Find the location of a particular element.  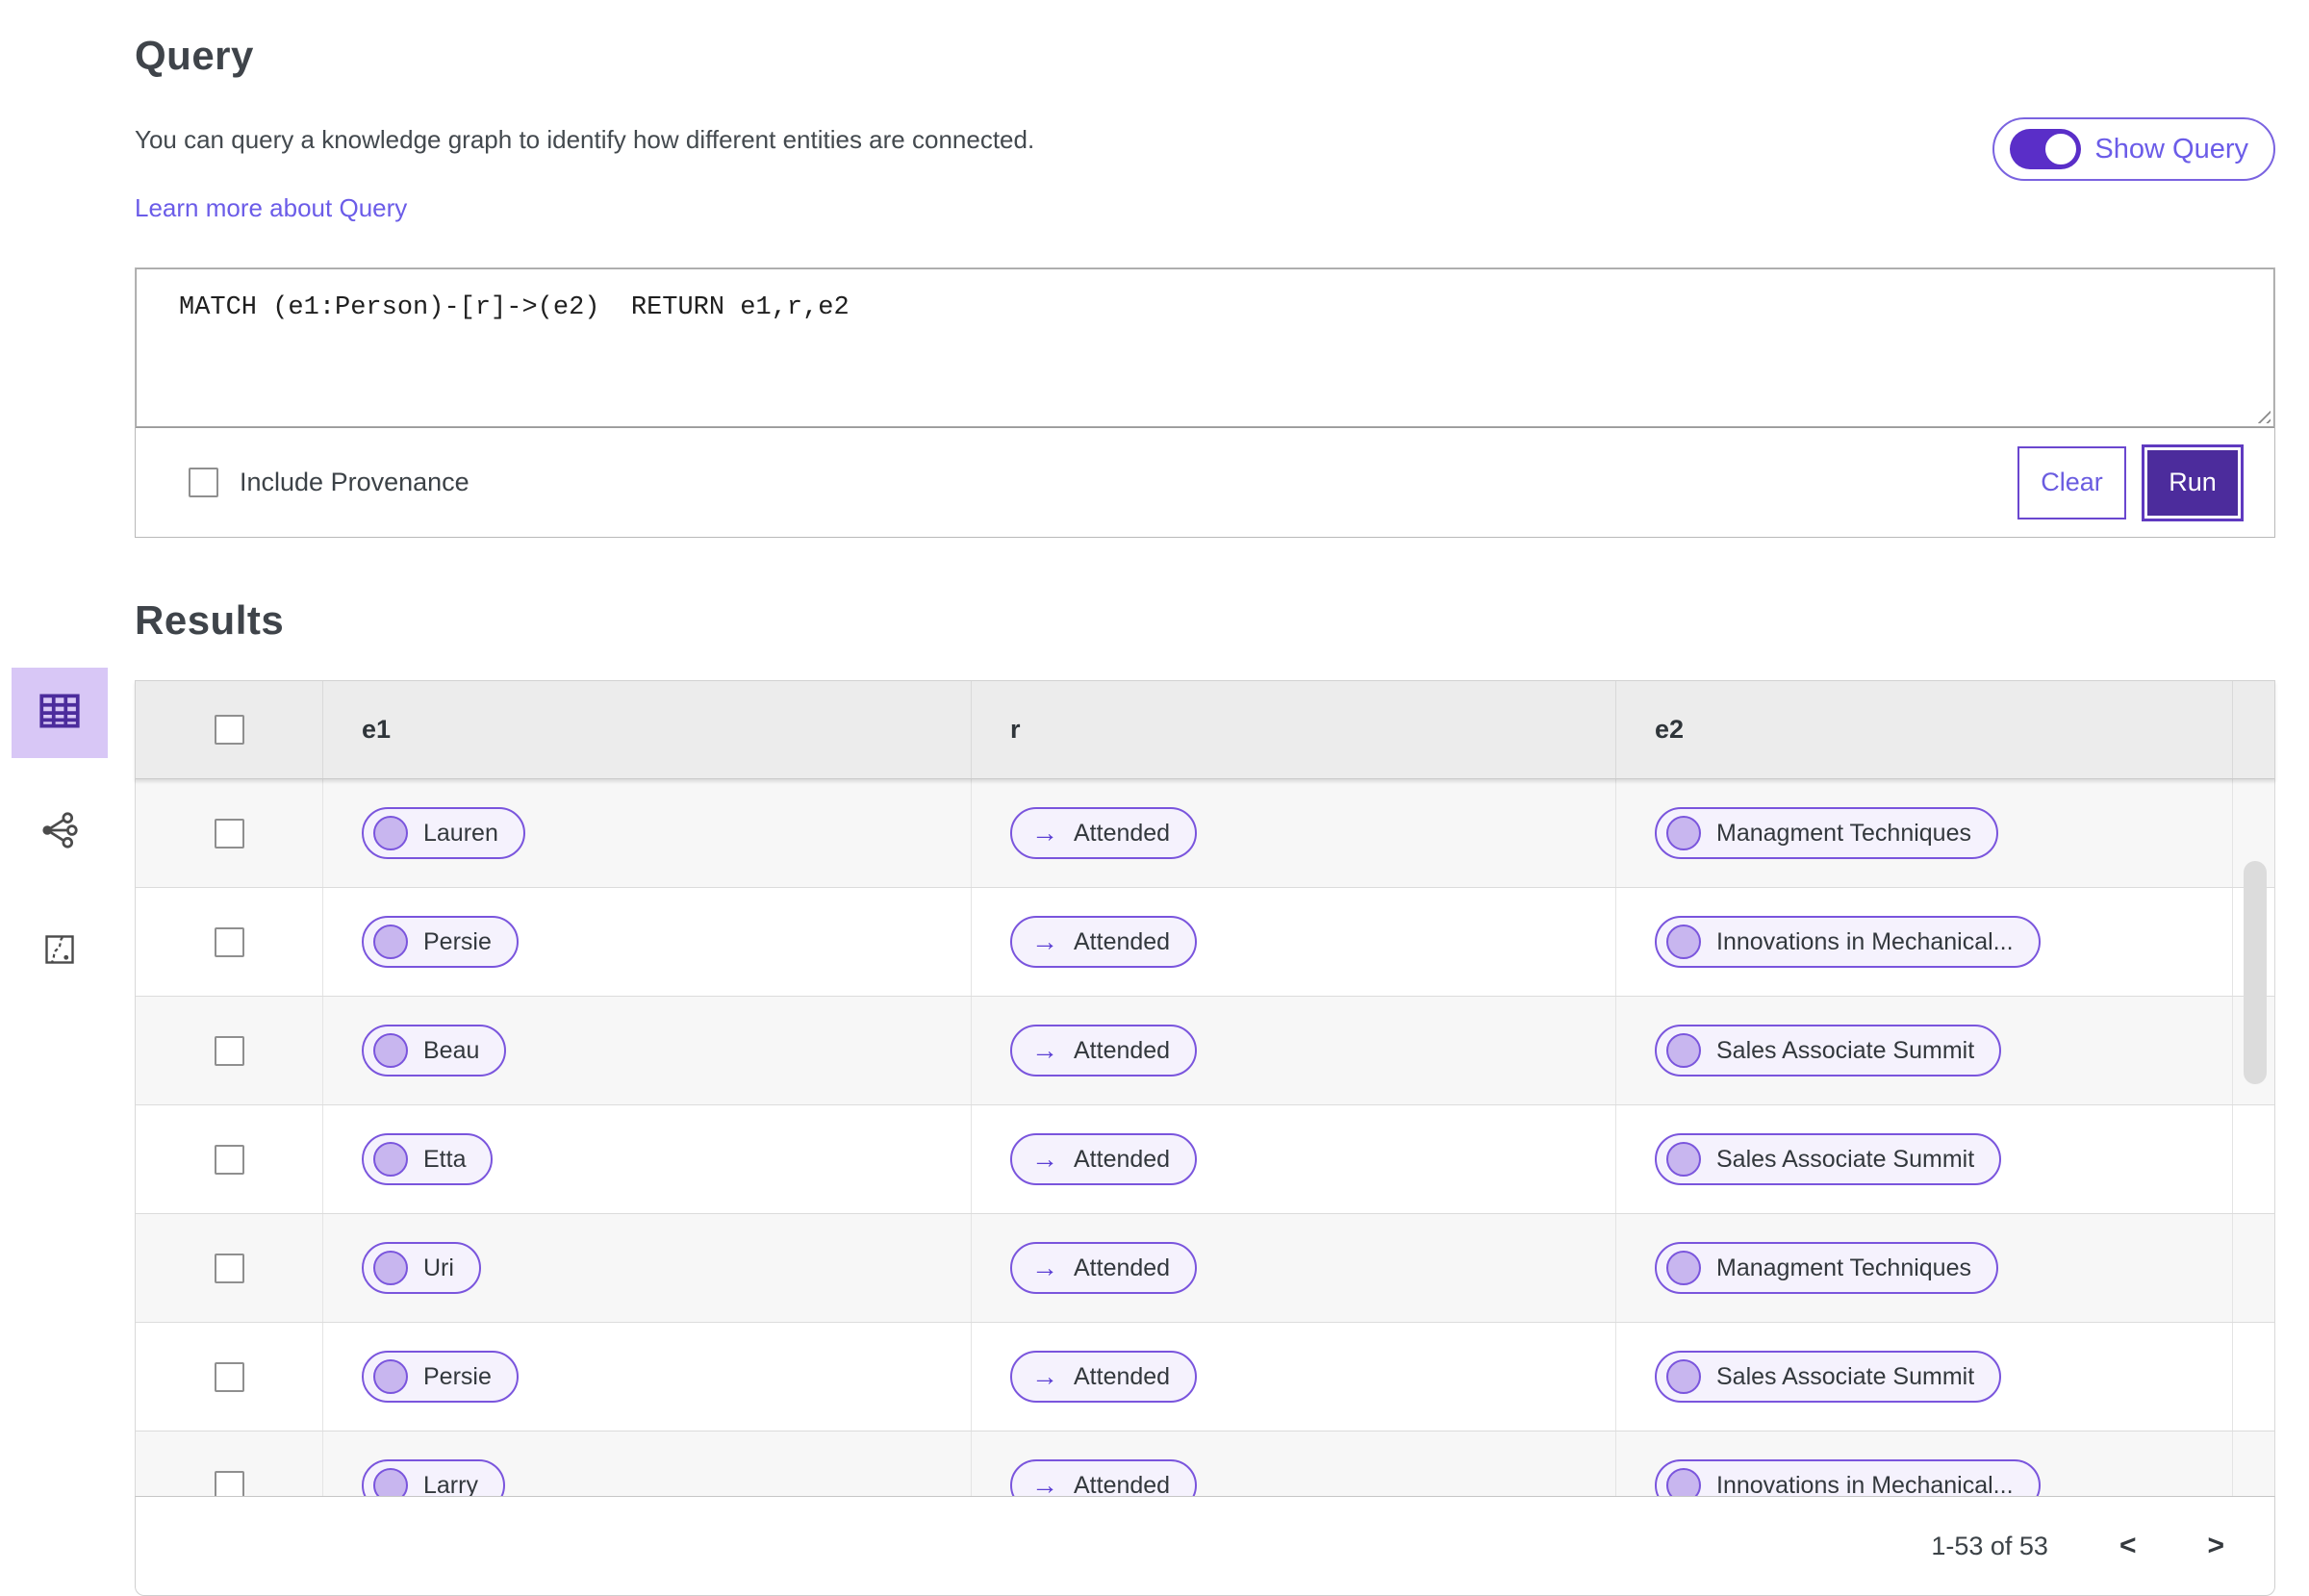

prev-page-button: < is located at coordinates (2128, 1546).